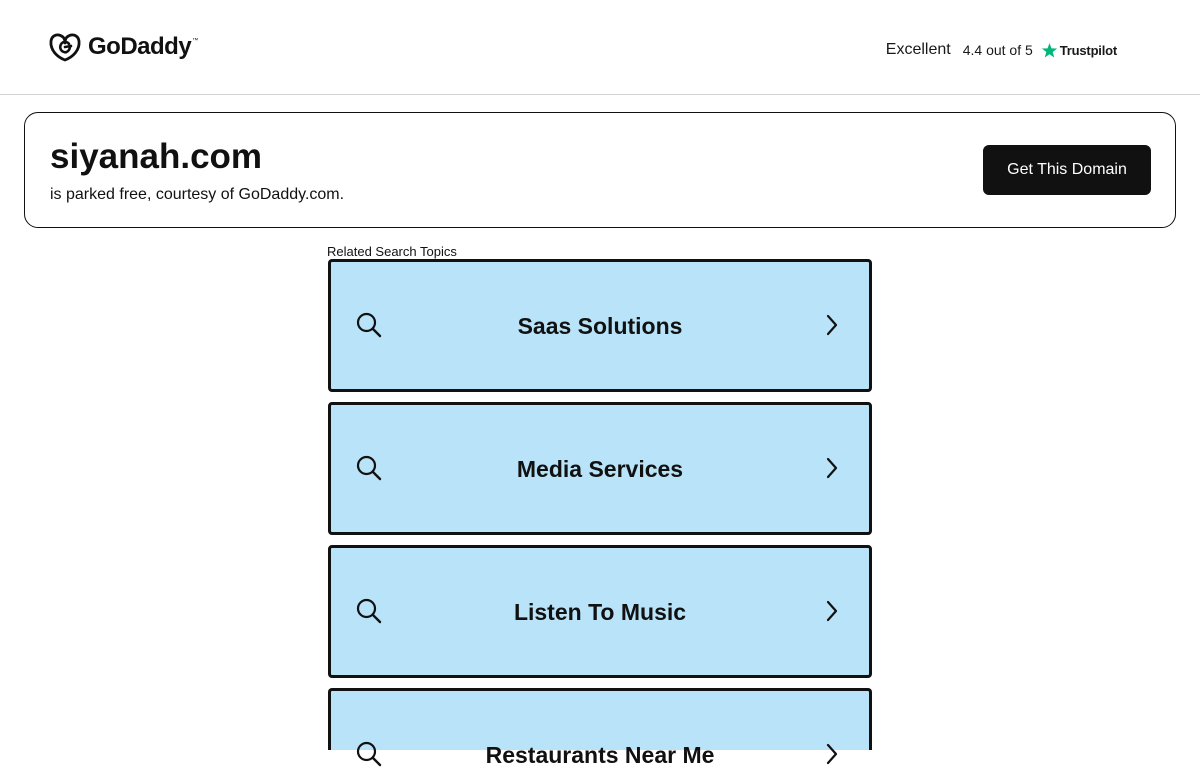  Describe the element at coordinates (1067, 170) in the screenshot. I see `get-this-domain-button: Get This Domain` at that location.